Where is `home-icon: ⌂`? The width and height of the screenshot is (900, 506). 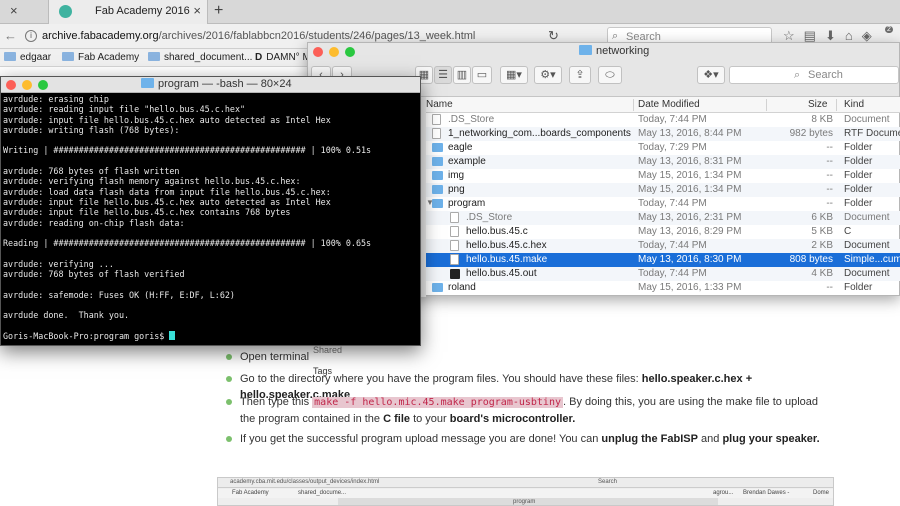 home-icon: ⌂ is located at coordinates (853, 35).